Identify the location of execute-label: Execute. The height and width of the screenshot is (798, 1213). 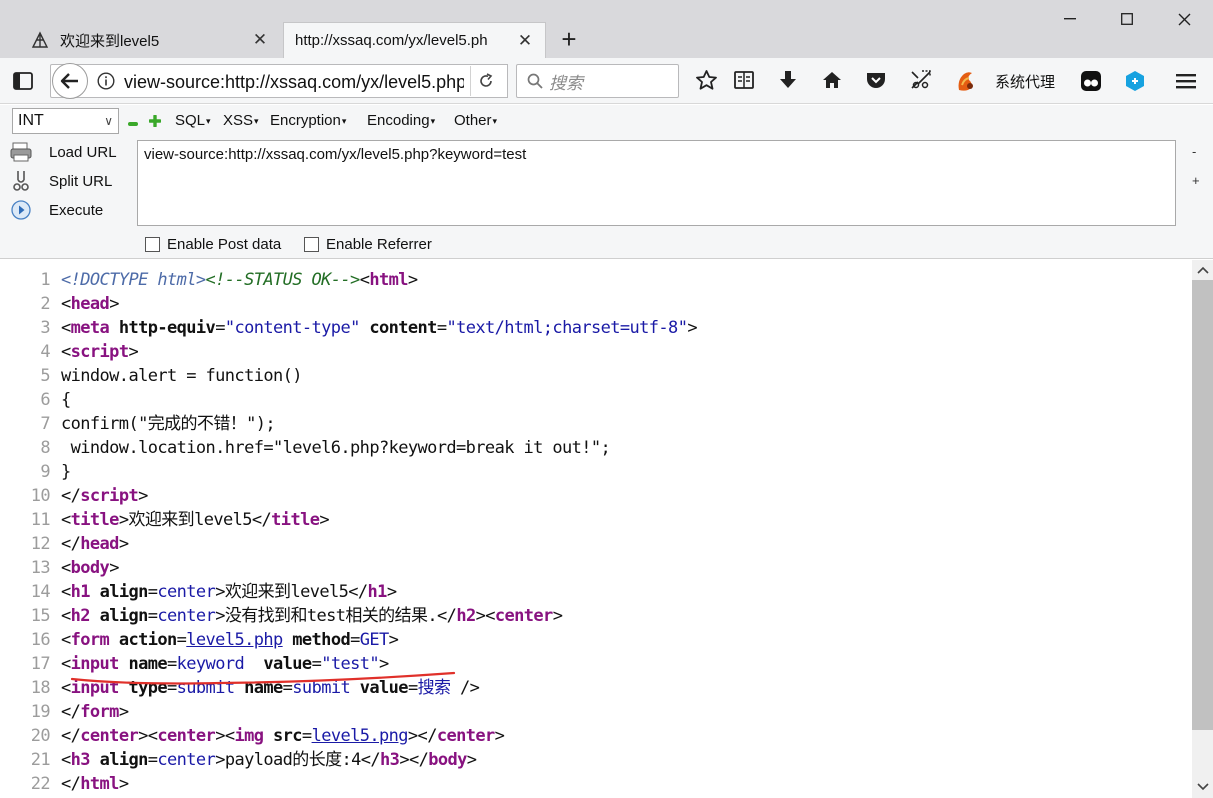
(76, 210).